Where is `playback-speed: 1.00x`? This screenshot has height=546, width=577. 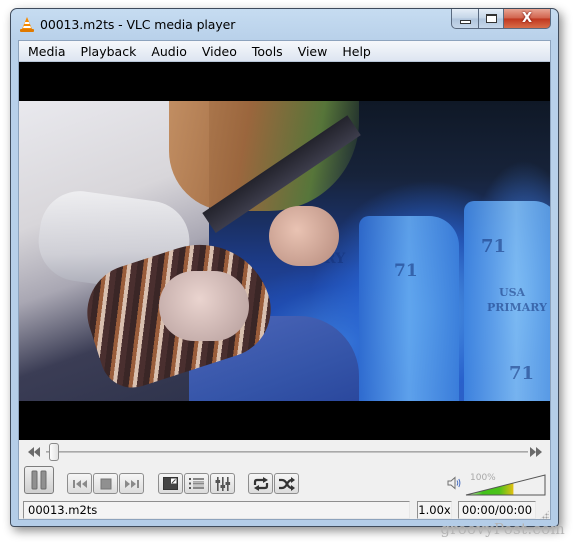
playback-speed: 1.00x is located at coordinates (434, 510).